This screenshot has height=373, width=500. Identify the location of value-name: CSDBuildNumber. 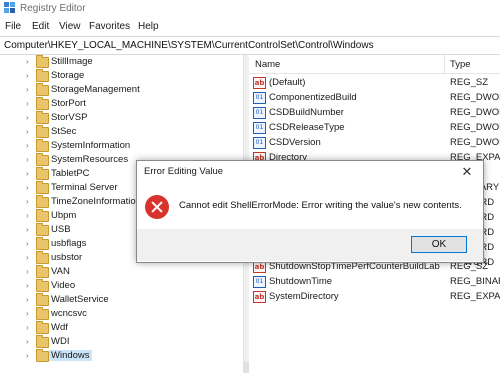
(306, 112).